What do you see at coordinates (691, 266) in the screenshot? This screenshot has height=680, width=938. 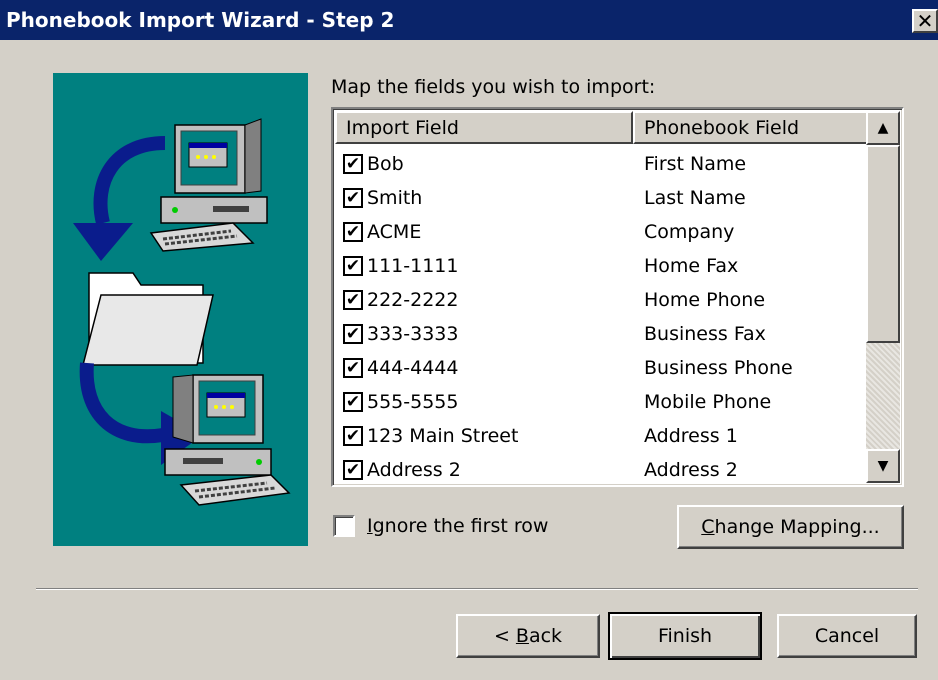 I see `phonebook-field-cell: Home Fax` at bounding box center [691, 266].